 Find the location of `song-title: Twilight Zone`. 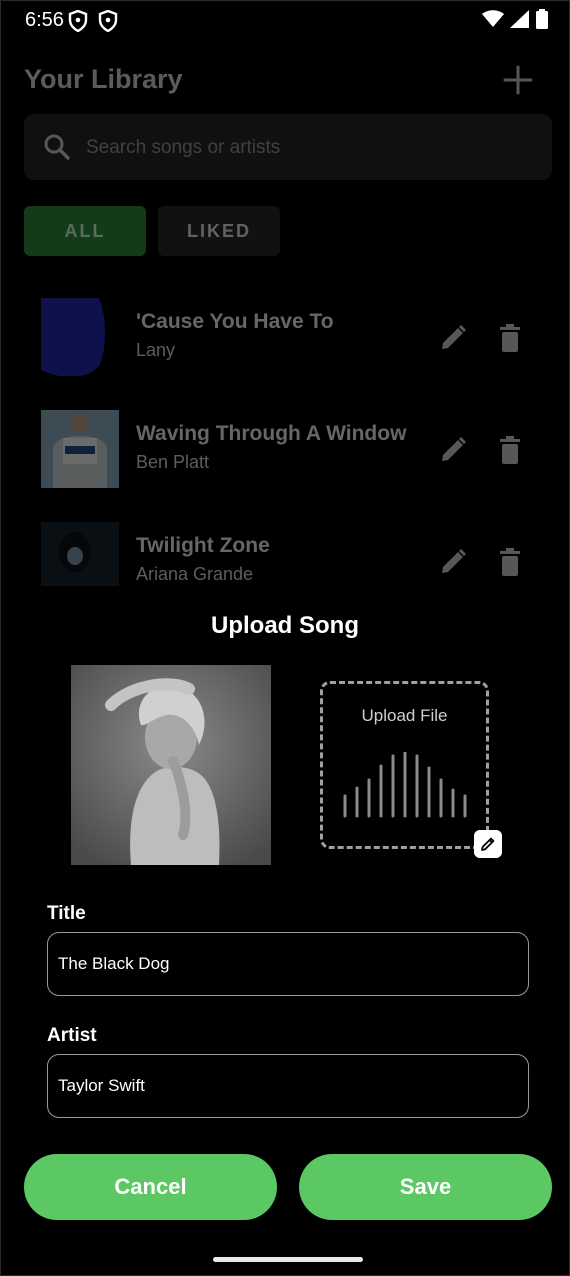

song-title: Twilight Zone is located at coordinates (203, 545).